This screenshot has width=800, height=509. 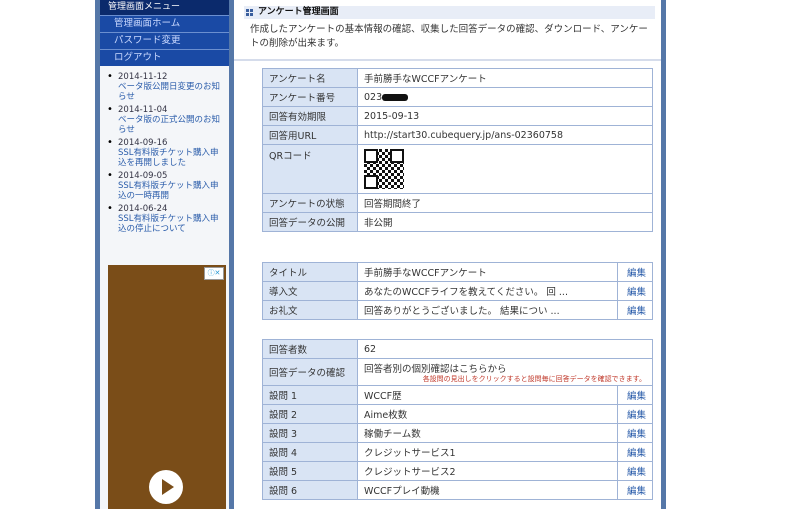 I want to click on data-public-value: 非公開, so click(x=505, y=222).